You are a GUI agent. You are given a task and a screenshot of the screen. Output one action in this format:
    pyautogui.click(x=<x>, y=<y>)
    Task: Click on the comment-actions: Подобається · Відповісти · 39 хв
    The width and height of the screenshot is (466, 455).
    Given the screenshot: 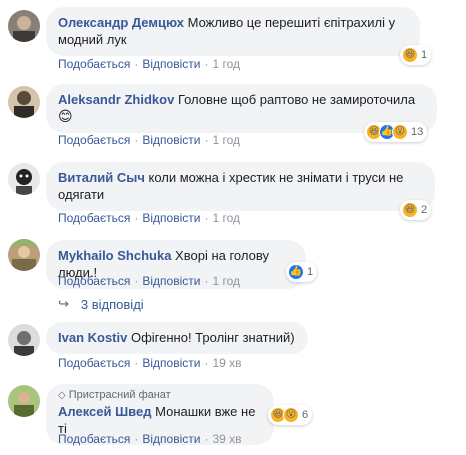 What is the action you would take?
    pyautogui.click(x=150, y=439)
    